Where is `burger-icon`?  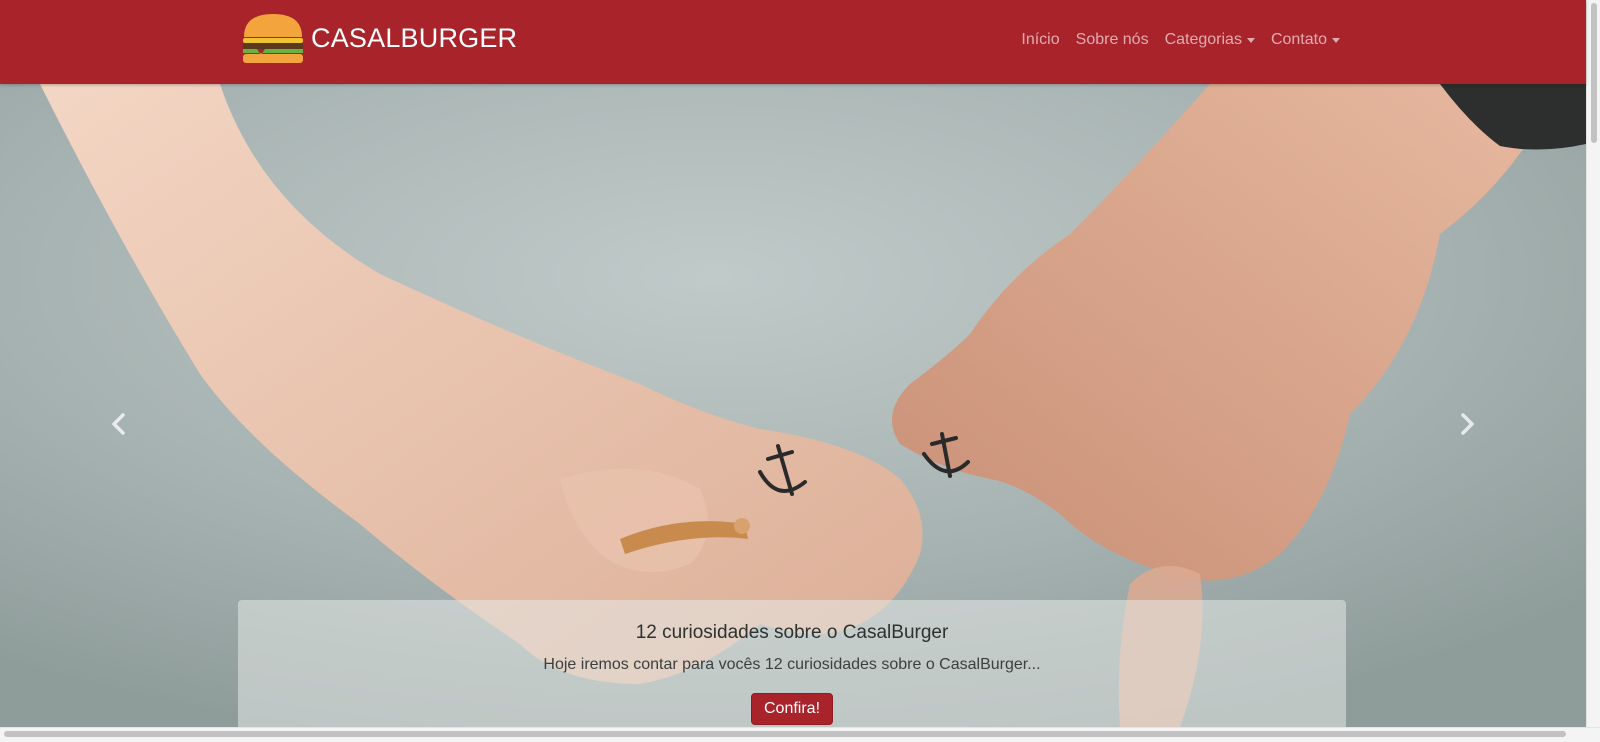 burger-icon is located at coordinates (273, 38).